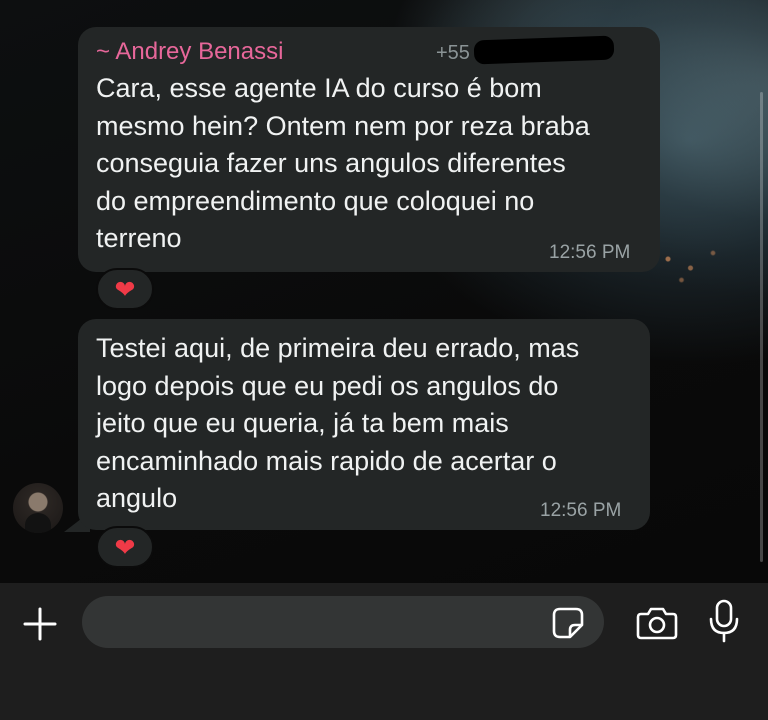  I want to click on sender-name: ~ Andrey Benassi, so click(189, 52).